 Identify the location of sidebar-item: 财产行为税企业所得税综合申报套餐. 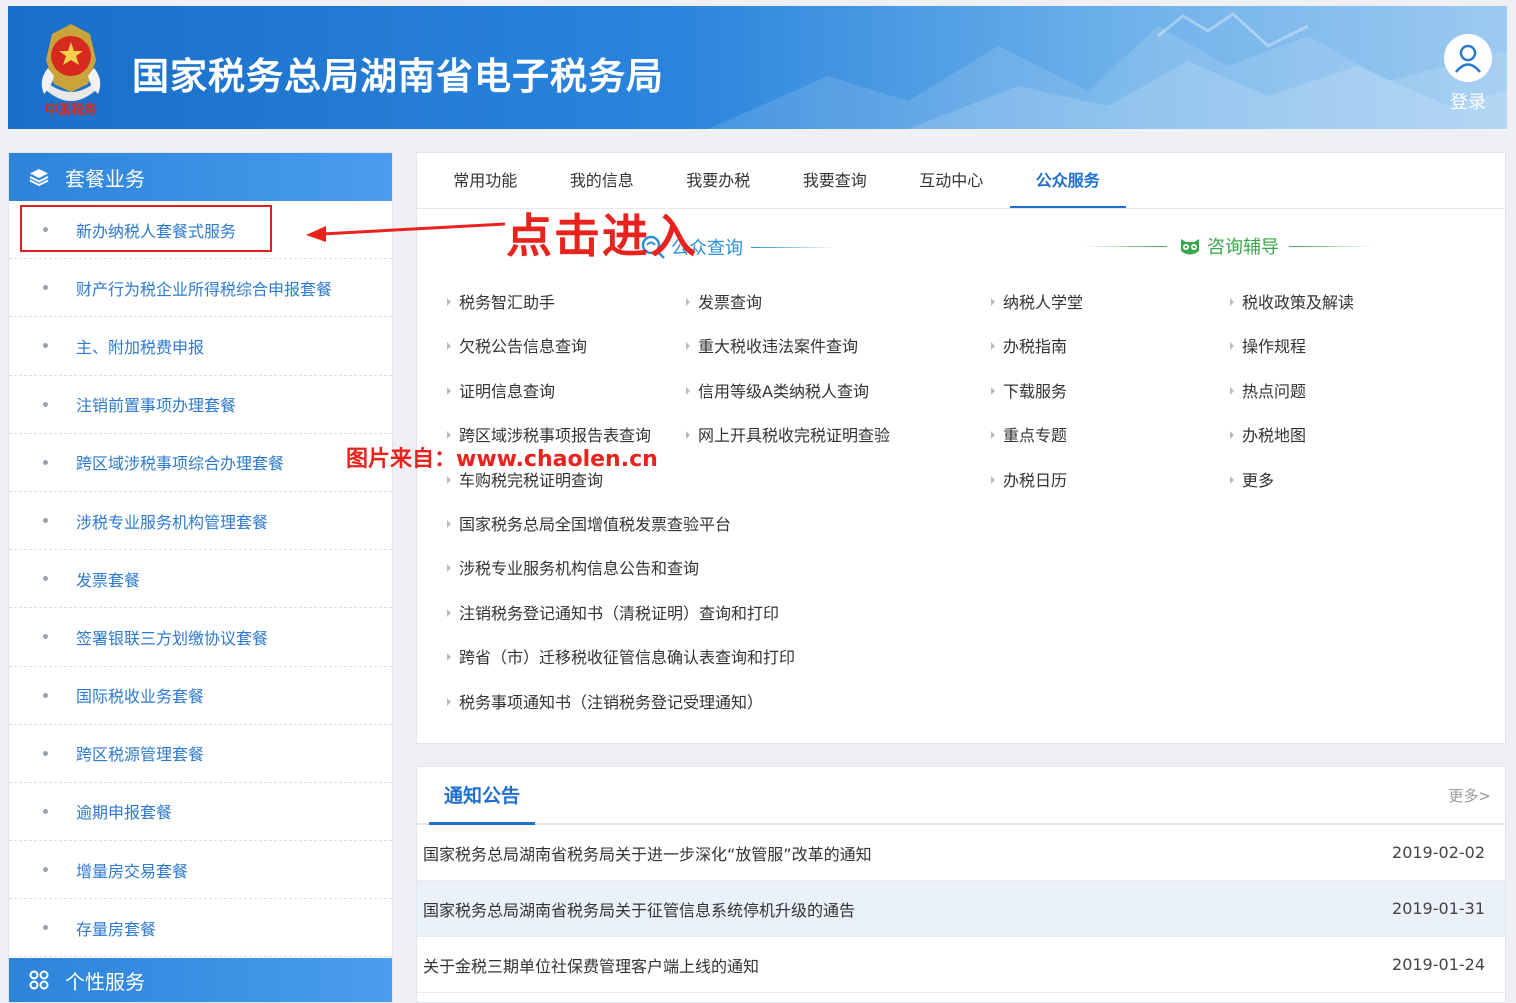
(200, 288).